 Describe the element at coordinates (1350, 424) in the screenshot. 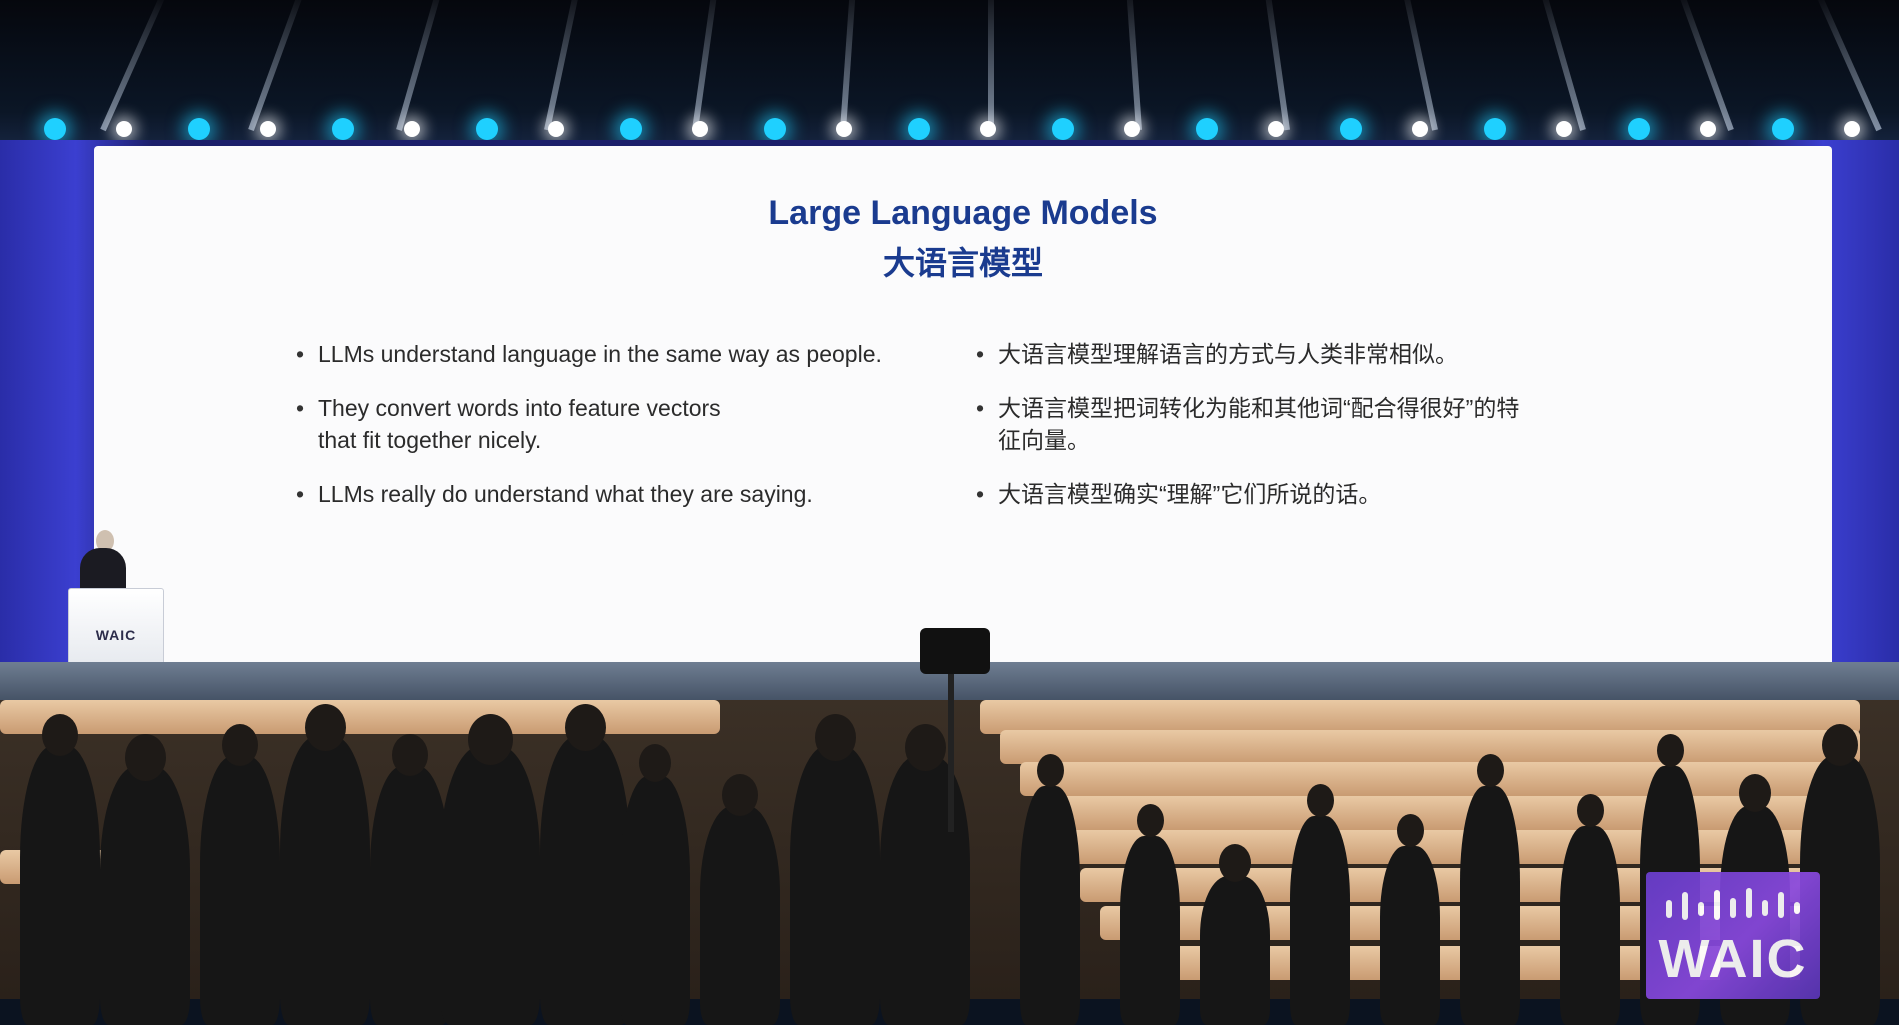

I see `zh-bullet-item: • 大语言模型把词转化为能和其他词“配合得很好”的特 征向量。` at that location.